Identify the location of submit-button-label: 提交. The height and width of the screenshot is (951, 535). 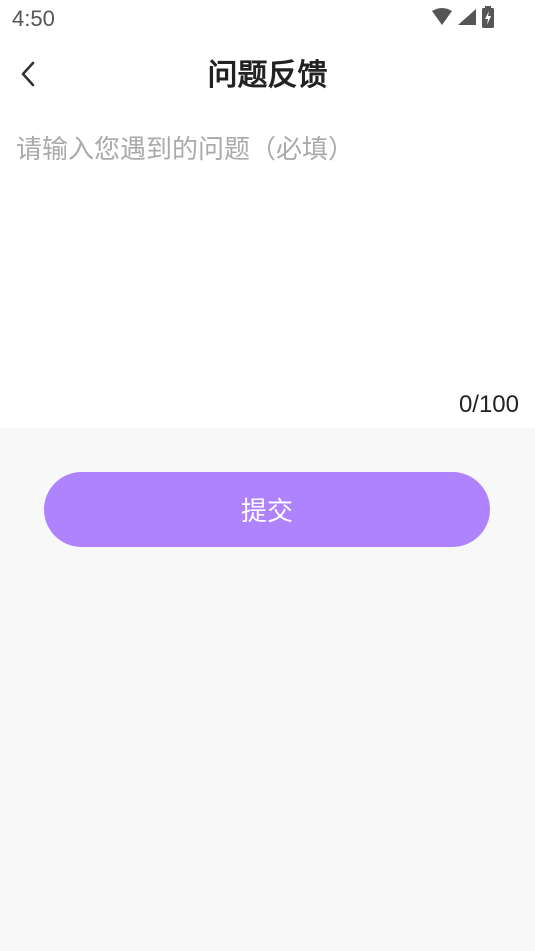
(266, 512).